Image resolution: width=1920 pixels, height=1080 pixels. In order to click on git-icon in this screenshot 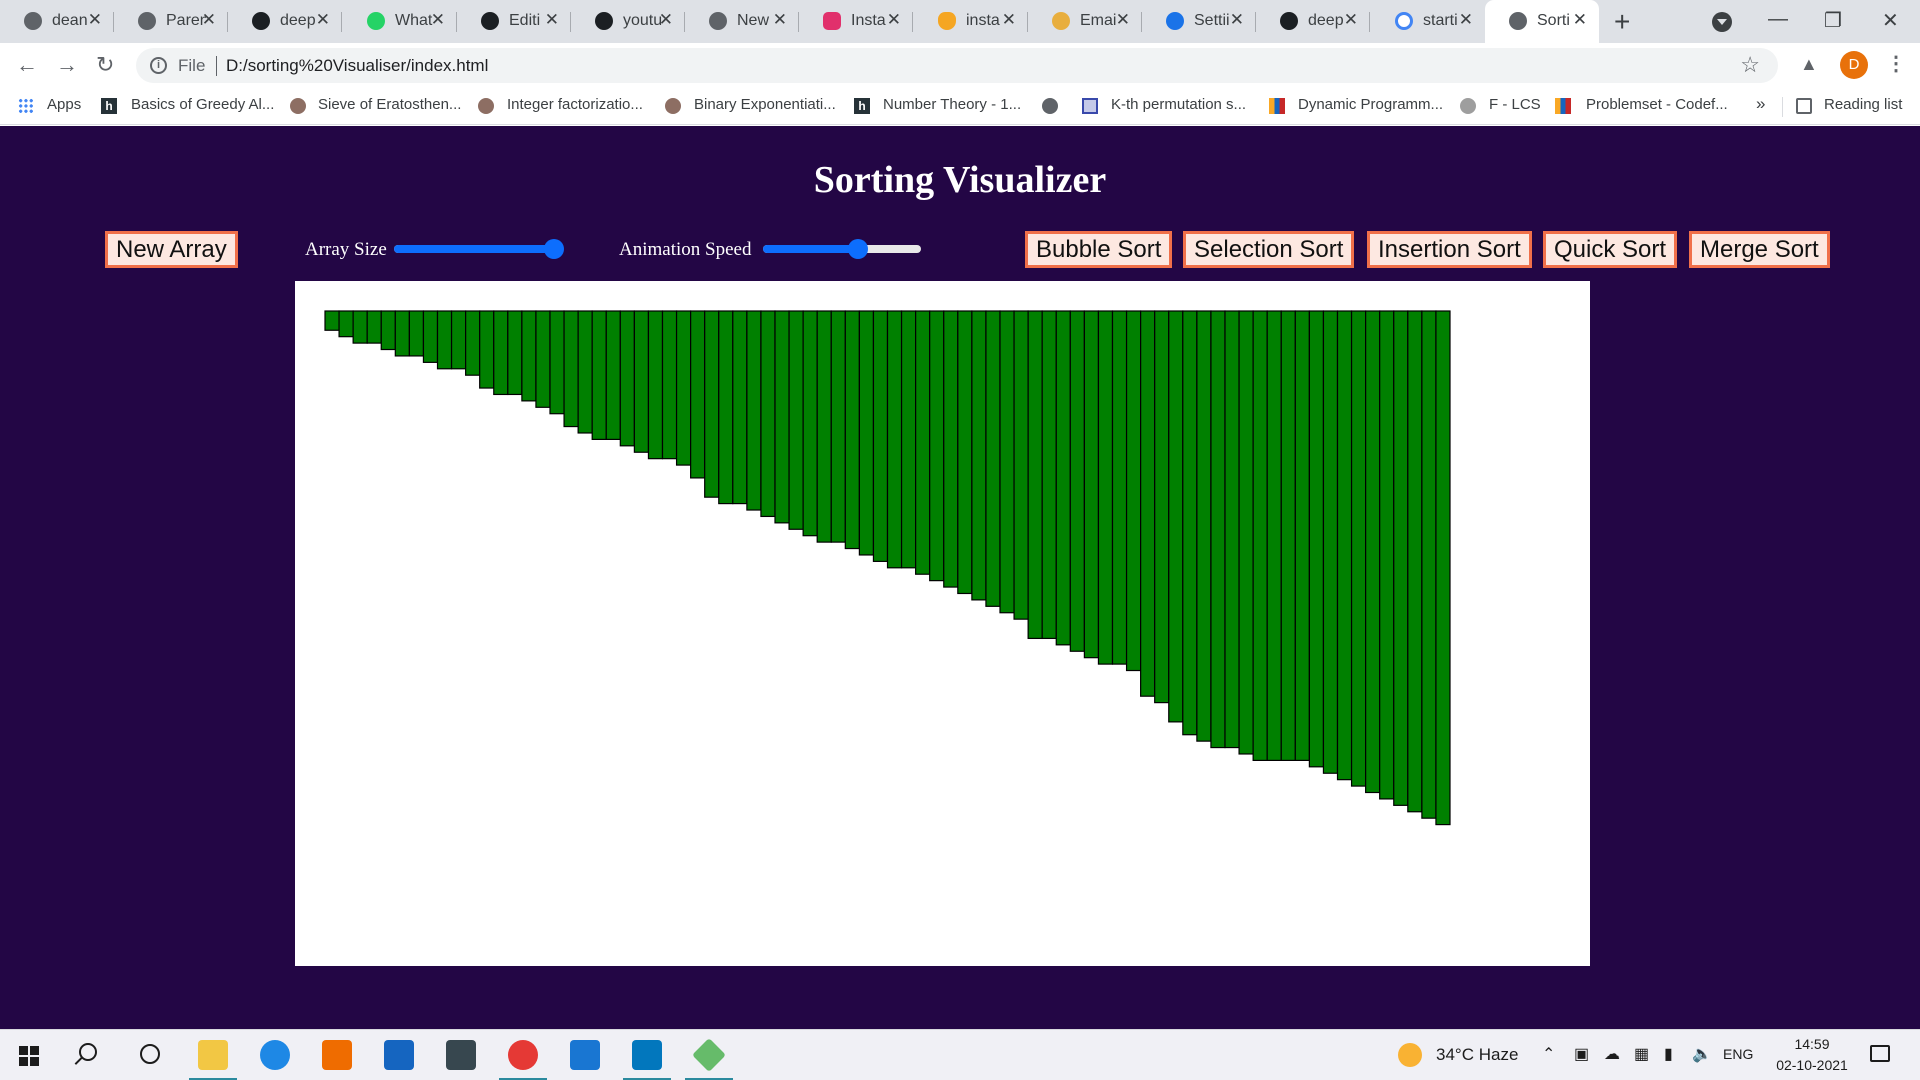, I will do `click(709, 1055)`.